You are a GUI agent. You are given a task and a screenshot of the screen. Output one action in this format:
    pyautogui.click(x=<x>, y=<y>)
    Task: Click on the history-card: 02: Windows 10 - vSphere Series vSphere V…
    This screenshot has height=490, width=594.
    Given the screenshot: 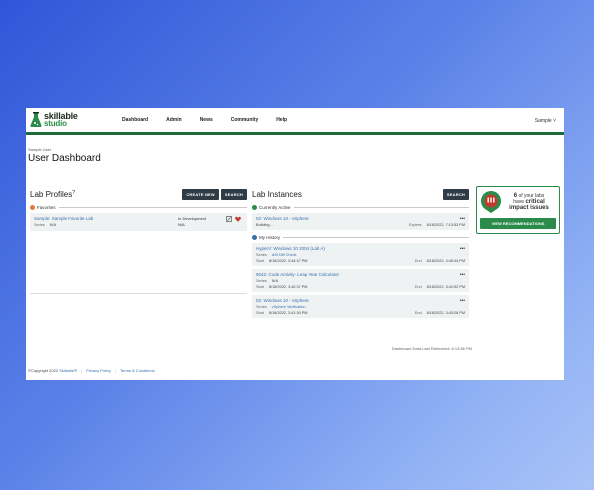 What is the action you would take?
    pyautogui.click(x=360, y=306)
    